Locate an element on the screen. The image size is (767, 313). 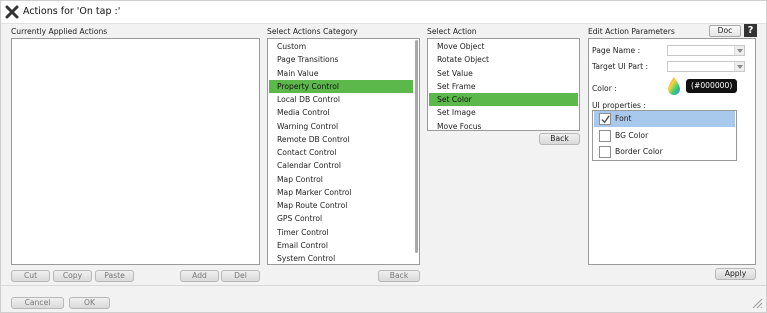
action-item: Rotate Object is located at coordinates (503, 59).